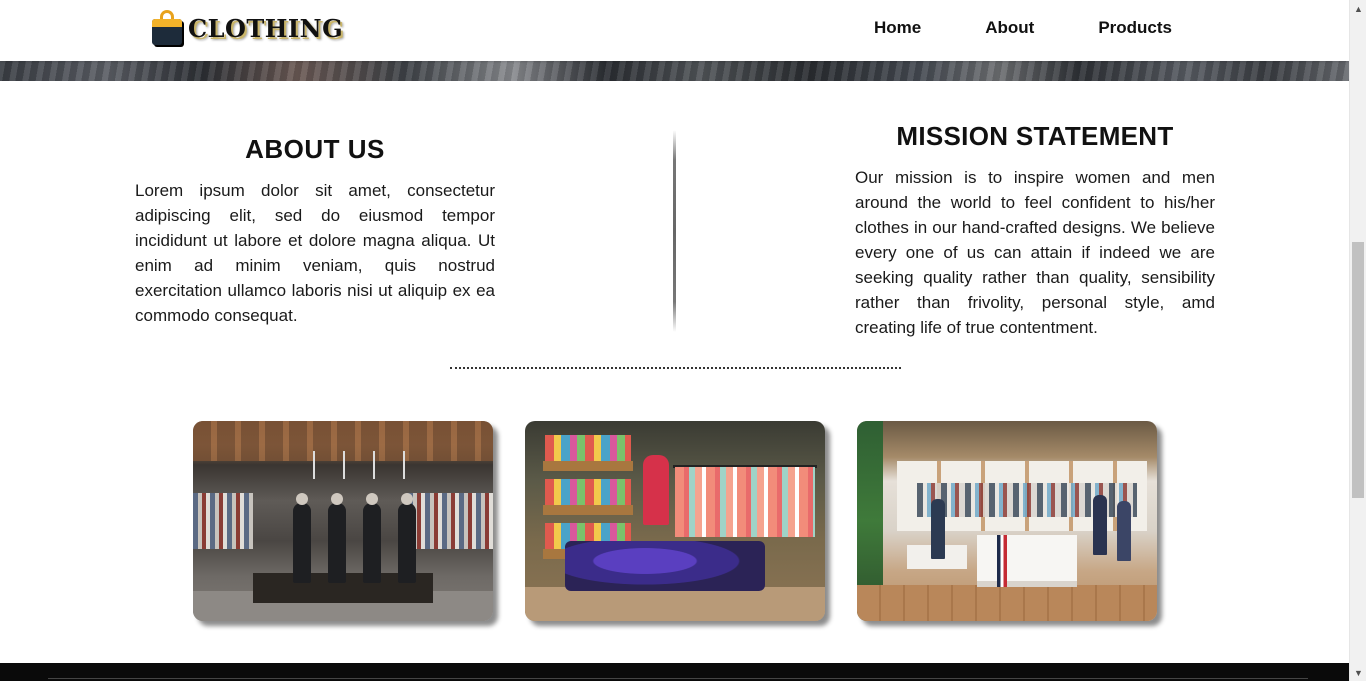 The height and width of the screenshot is (681, 1366). I want to click on main-nav: Home About Products, so click(1023, 28).